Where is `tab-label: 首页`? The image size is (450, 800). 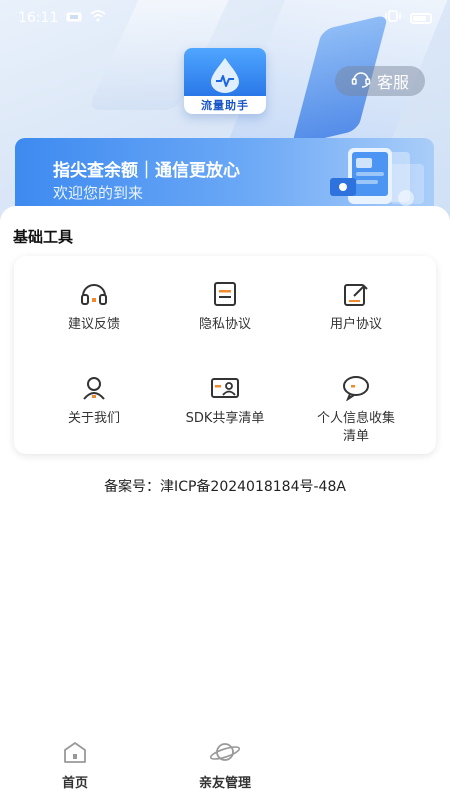
tab-label: 首页 is located at coordinates (74, 783).